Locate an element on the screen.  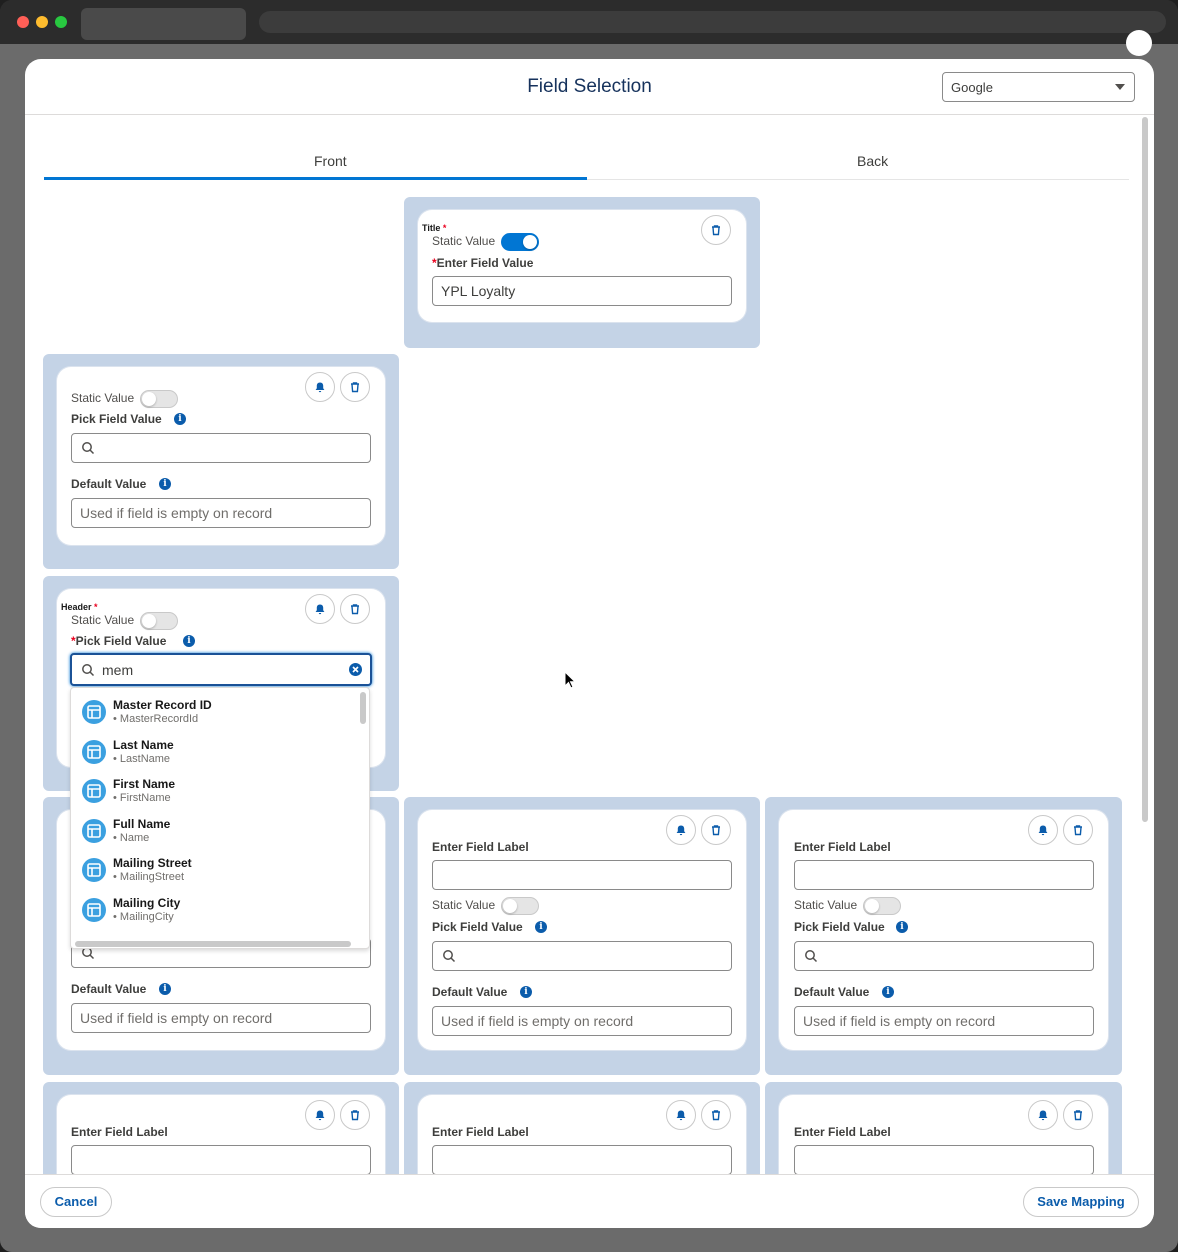
clear-icon is located at coordinates (355, 669).